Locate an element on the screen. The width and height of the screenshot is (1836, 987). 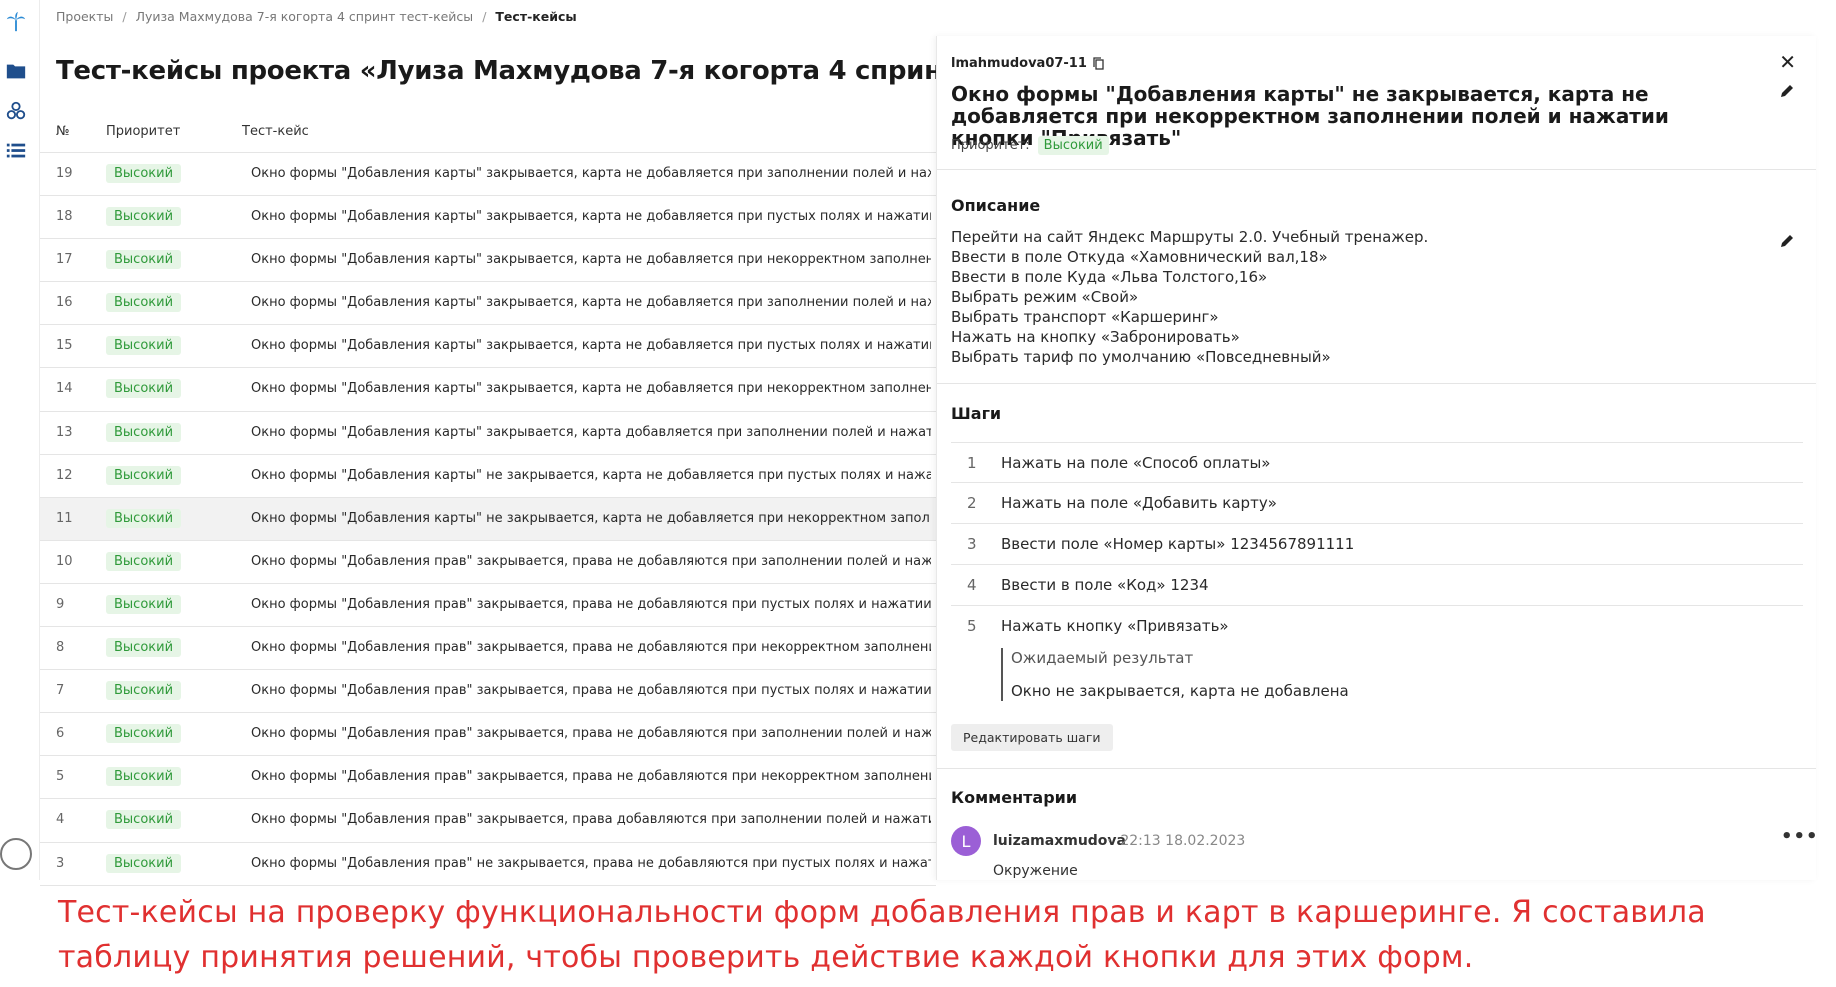
breadcrumb-projects: Проекты is located at coordinates (84, 16).